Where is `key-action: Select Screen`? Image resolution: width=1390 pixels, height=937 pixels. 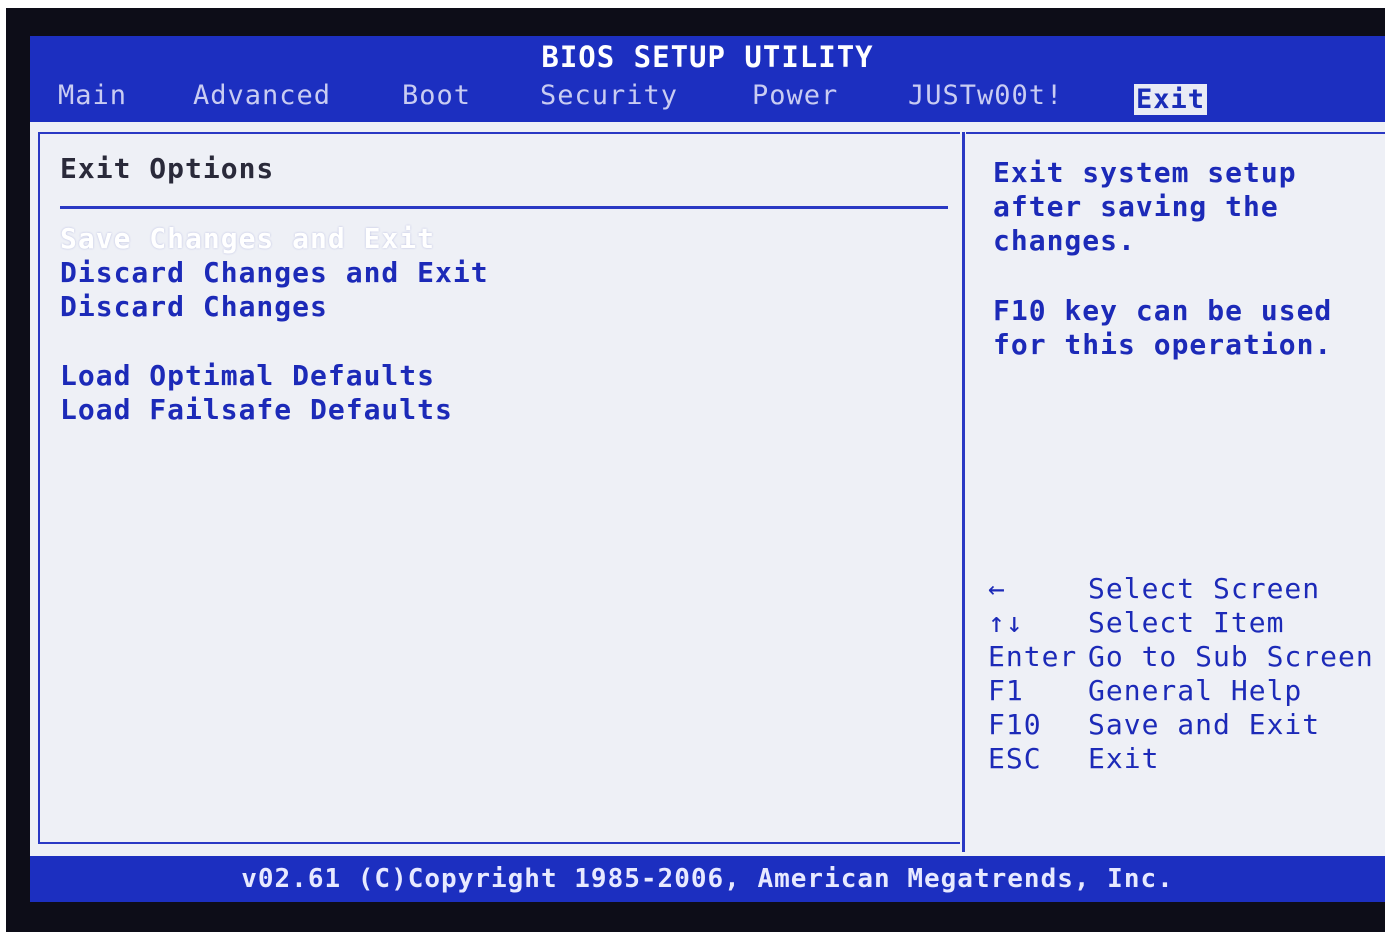 key-action: Select Screen is located at coordinates (1204, 588).